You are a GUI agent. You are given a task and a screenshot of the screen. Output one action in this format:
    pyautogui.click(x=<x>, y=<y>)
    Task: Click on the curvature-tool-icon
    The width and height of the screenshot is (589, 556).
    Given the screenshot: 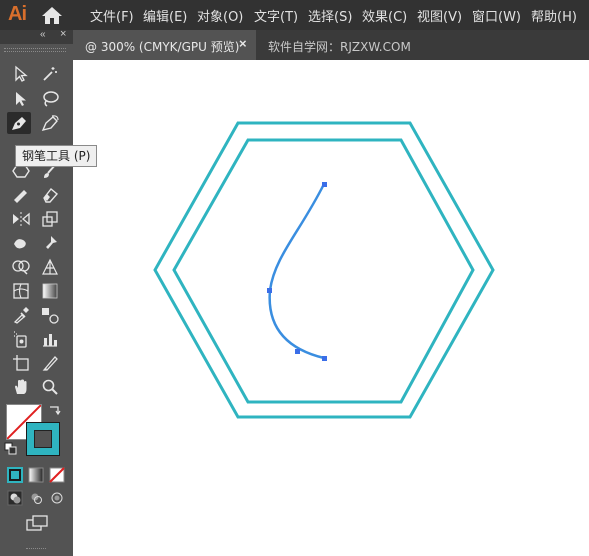 What is the action you would take?
    pyautogui.click(x=50, y=123)
    